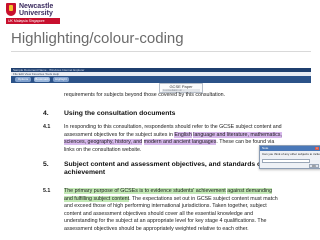  I want to click on logo-campus-bar: UK Malaysia Singapore, so click(33, 21).